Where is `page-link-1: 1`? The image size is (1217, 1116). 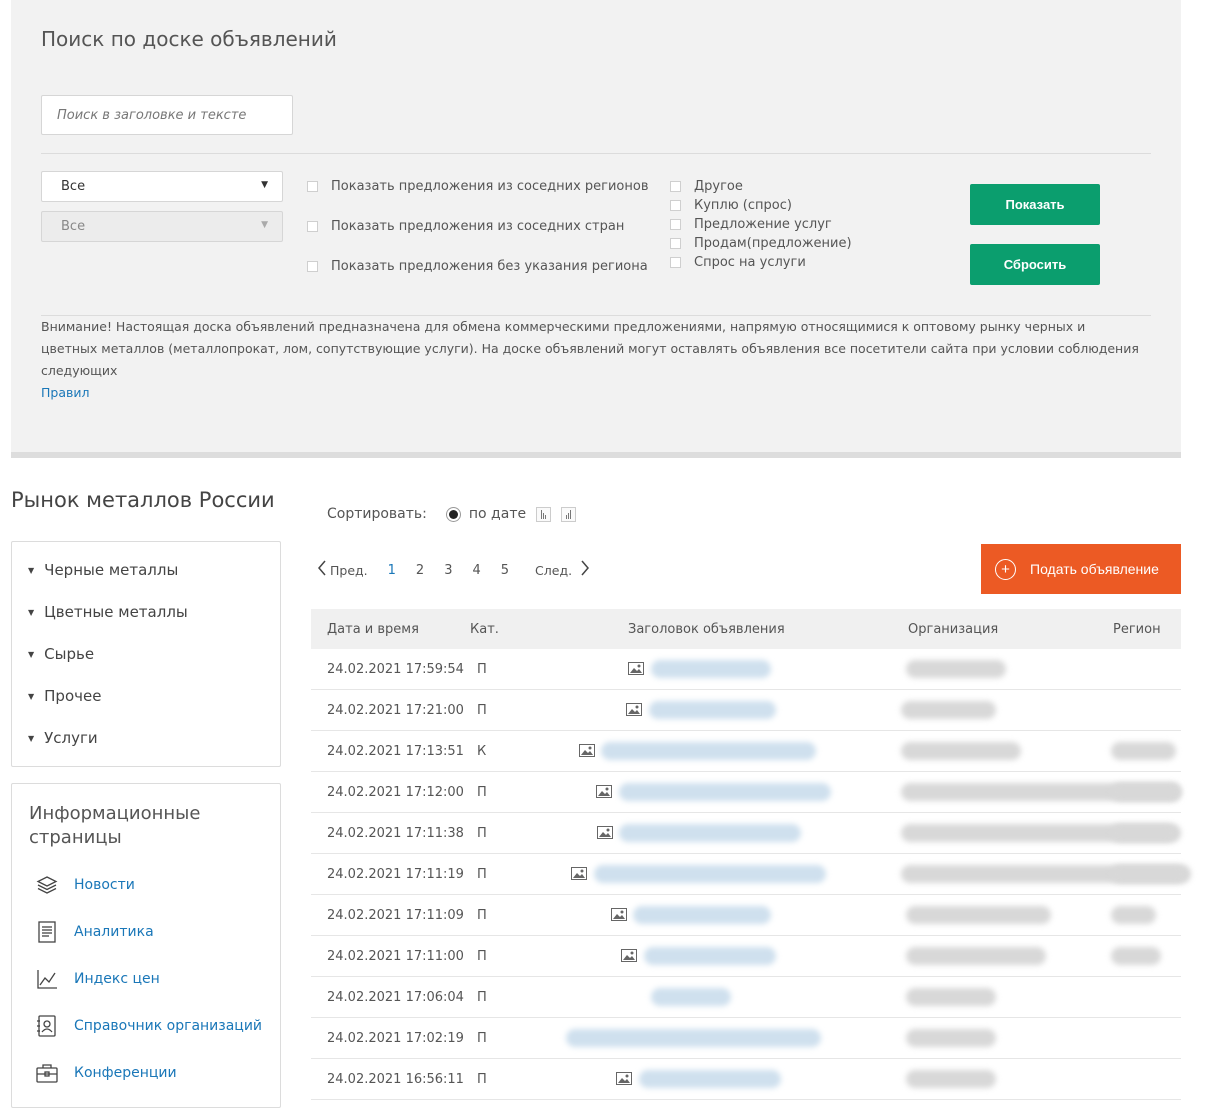 page-link-1: 1 is located at coordinates (392, 570).